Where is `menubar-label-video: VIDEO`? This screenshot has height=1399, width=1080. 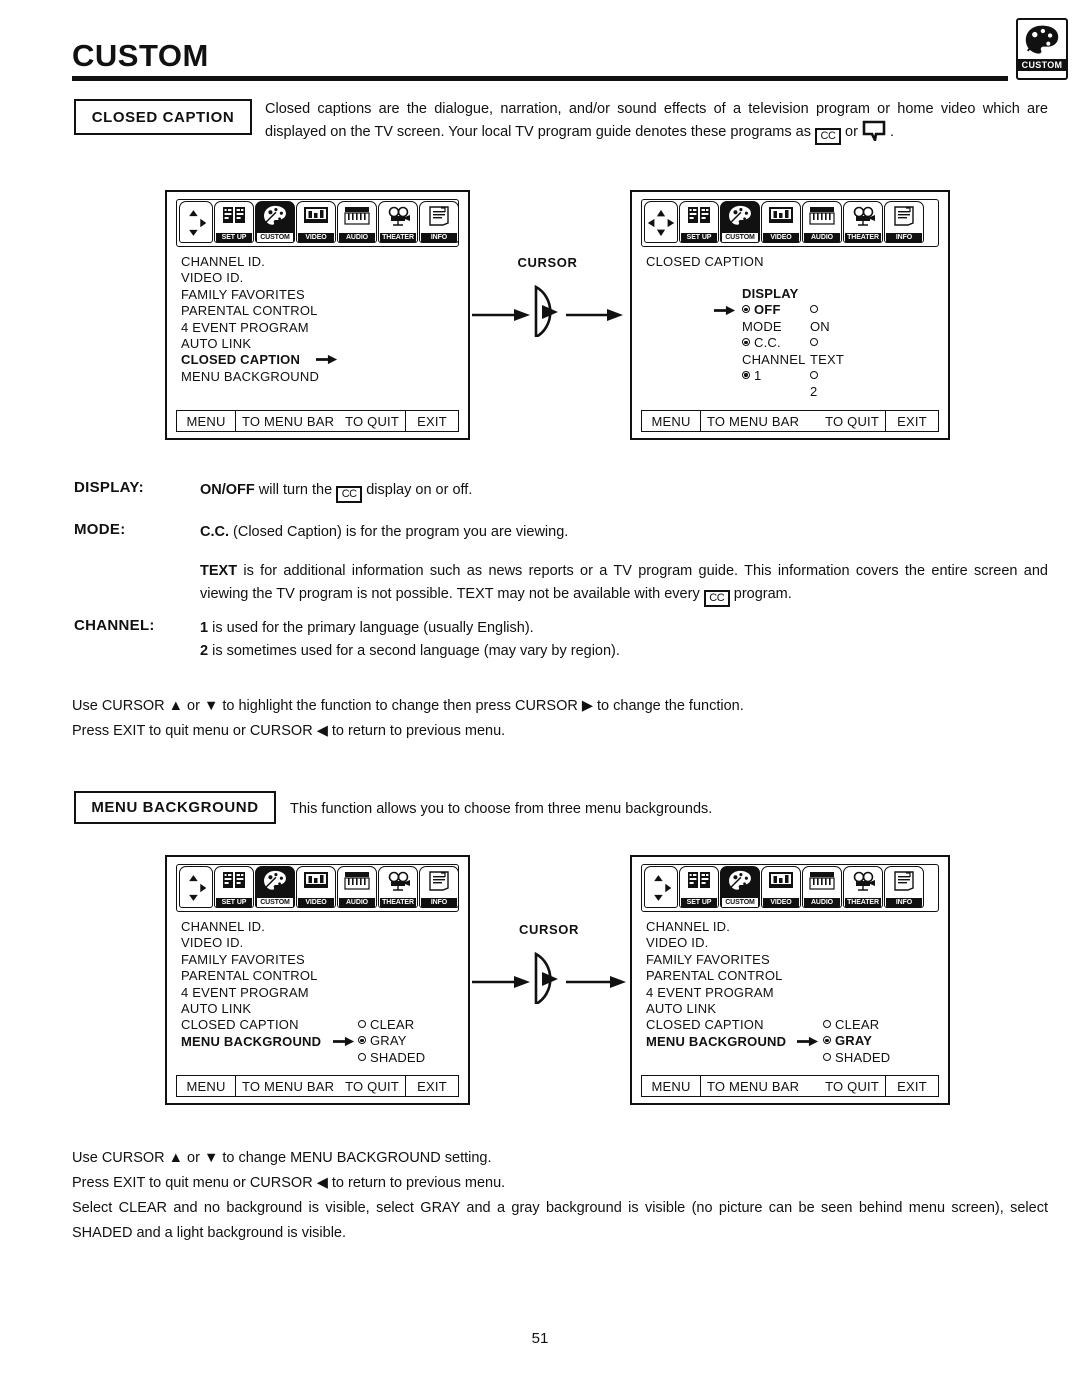
menubar-label-video: VIDEO is located at coordinates (316, 902).